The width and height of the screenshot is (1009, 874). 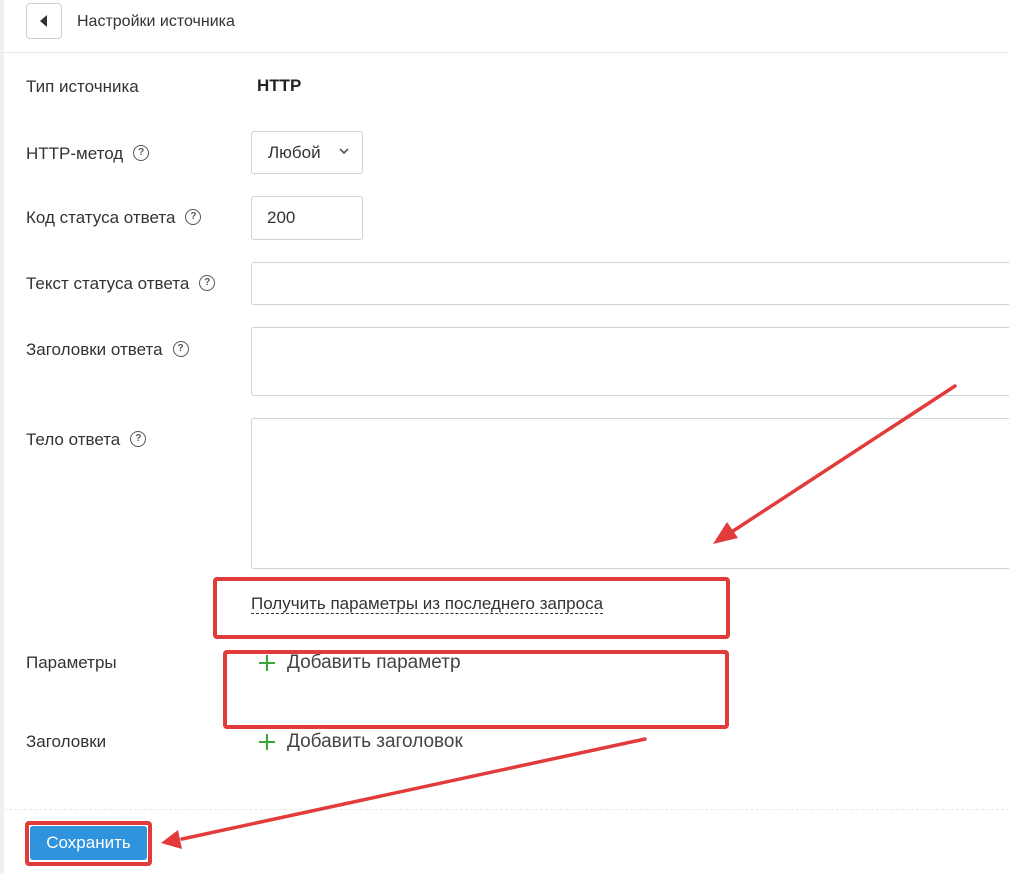 I want to click on footer-divider, so click(x=506, y=809).